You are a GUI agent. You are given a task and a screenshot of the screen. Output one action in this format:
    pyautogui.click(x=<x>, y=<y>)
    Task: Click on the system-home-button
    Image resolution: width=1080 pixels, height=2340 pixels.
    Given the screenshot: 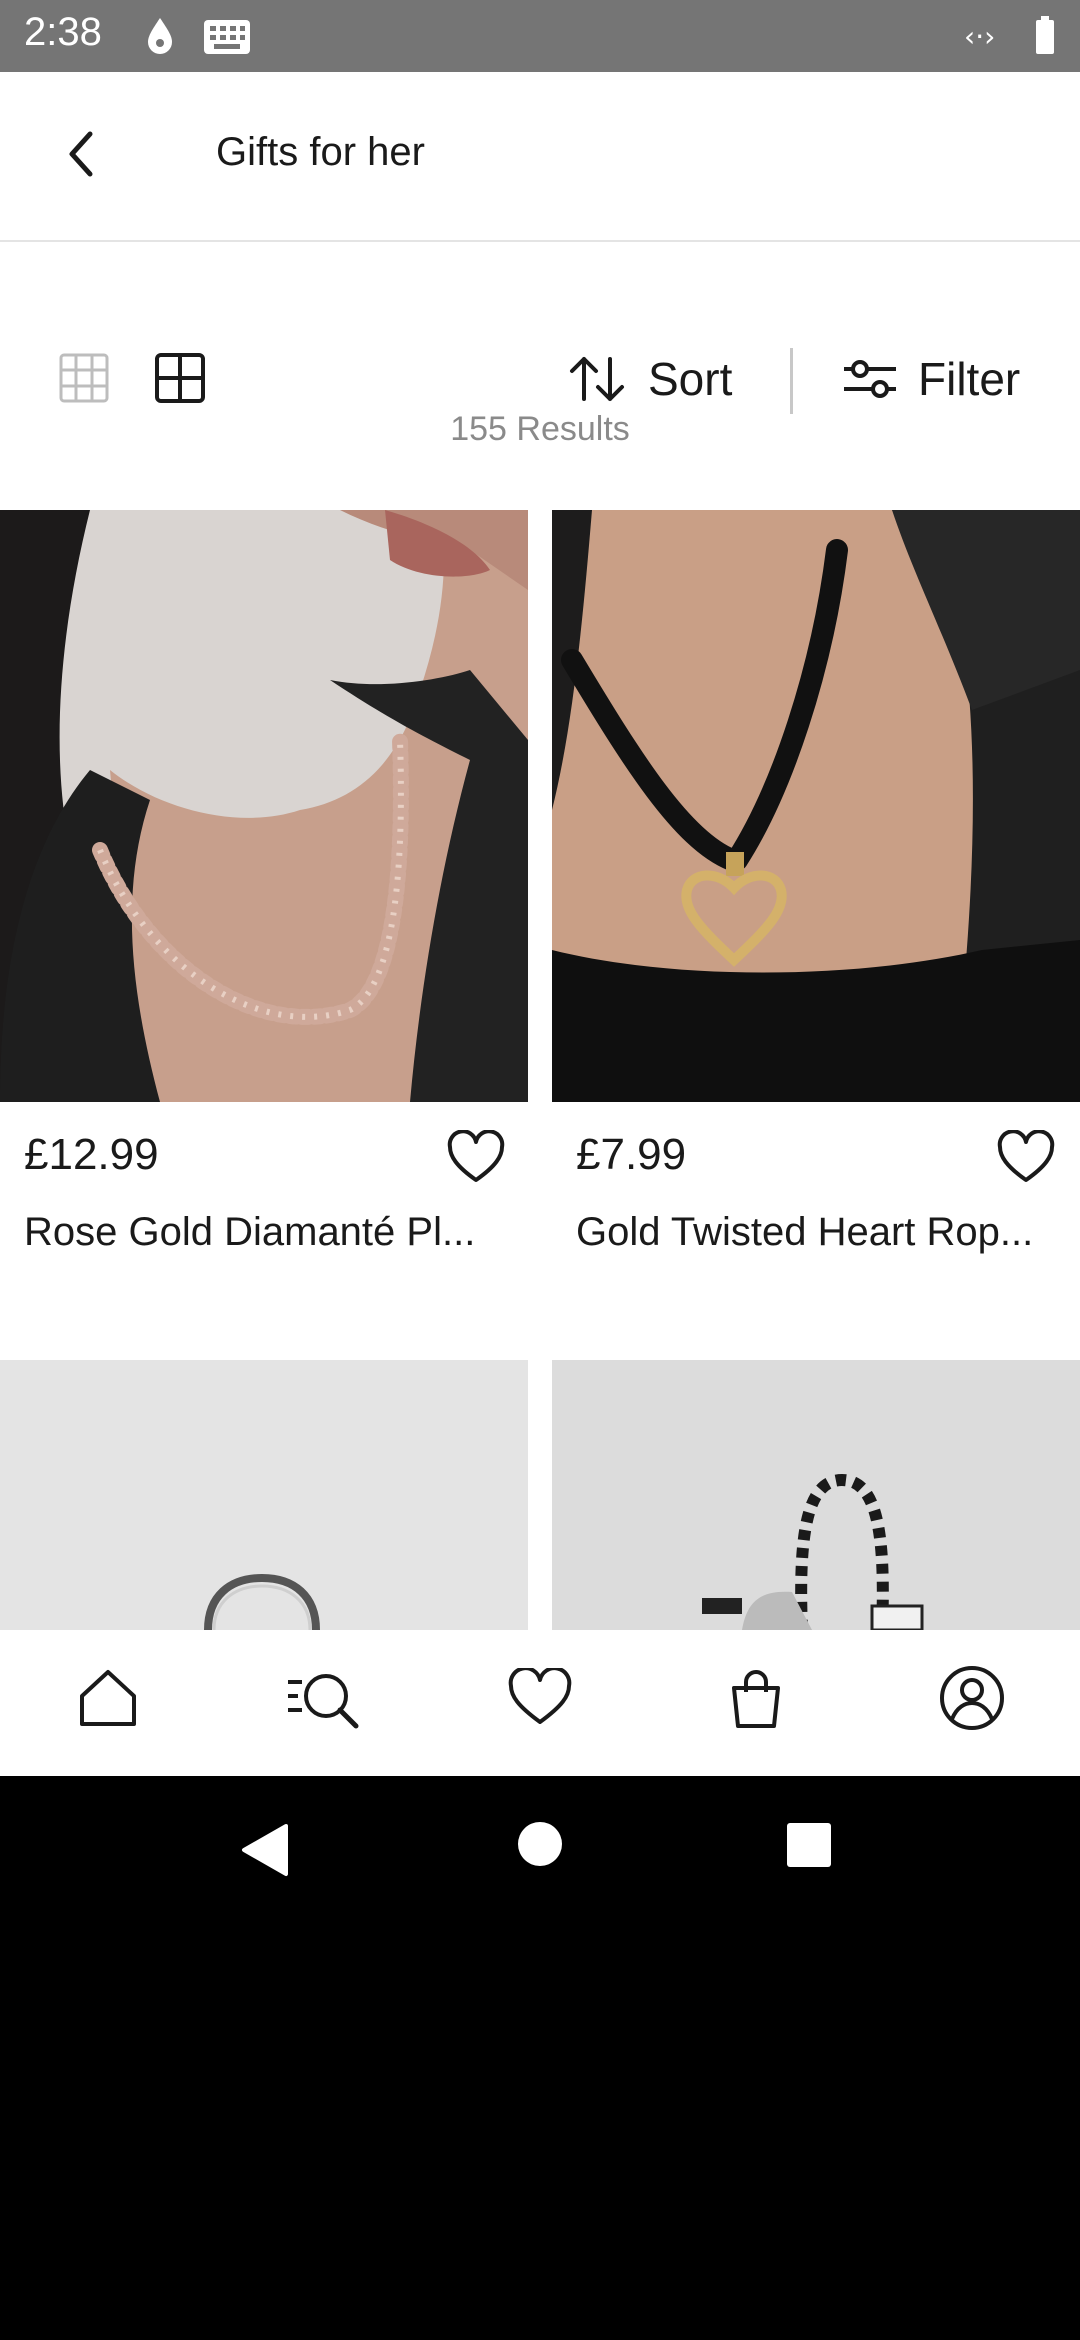 What is the action you would take?
    pyautogui.click(x=540, y=1846)
    